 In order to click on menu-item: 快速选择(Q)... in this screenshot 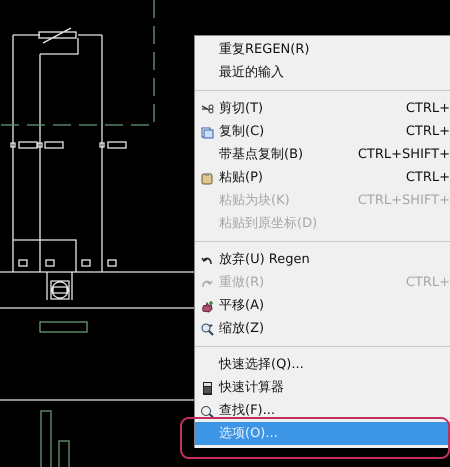, I will do `click(322, 364)`.